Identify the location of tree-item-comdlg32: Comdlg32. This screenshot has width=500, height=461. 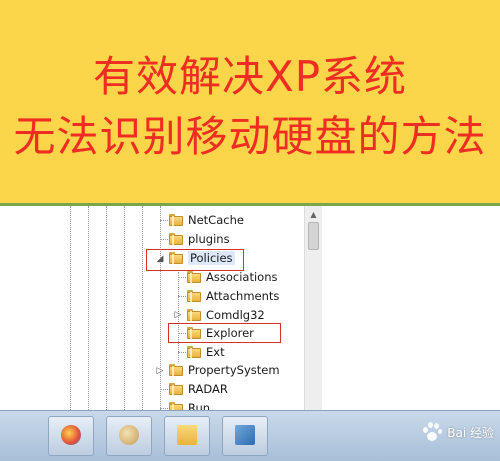
(226, 315).